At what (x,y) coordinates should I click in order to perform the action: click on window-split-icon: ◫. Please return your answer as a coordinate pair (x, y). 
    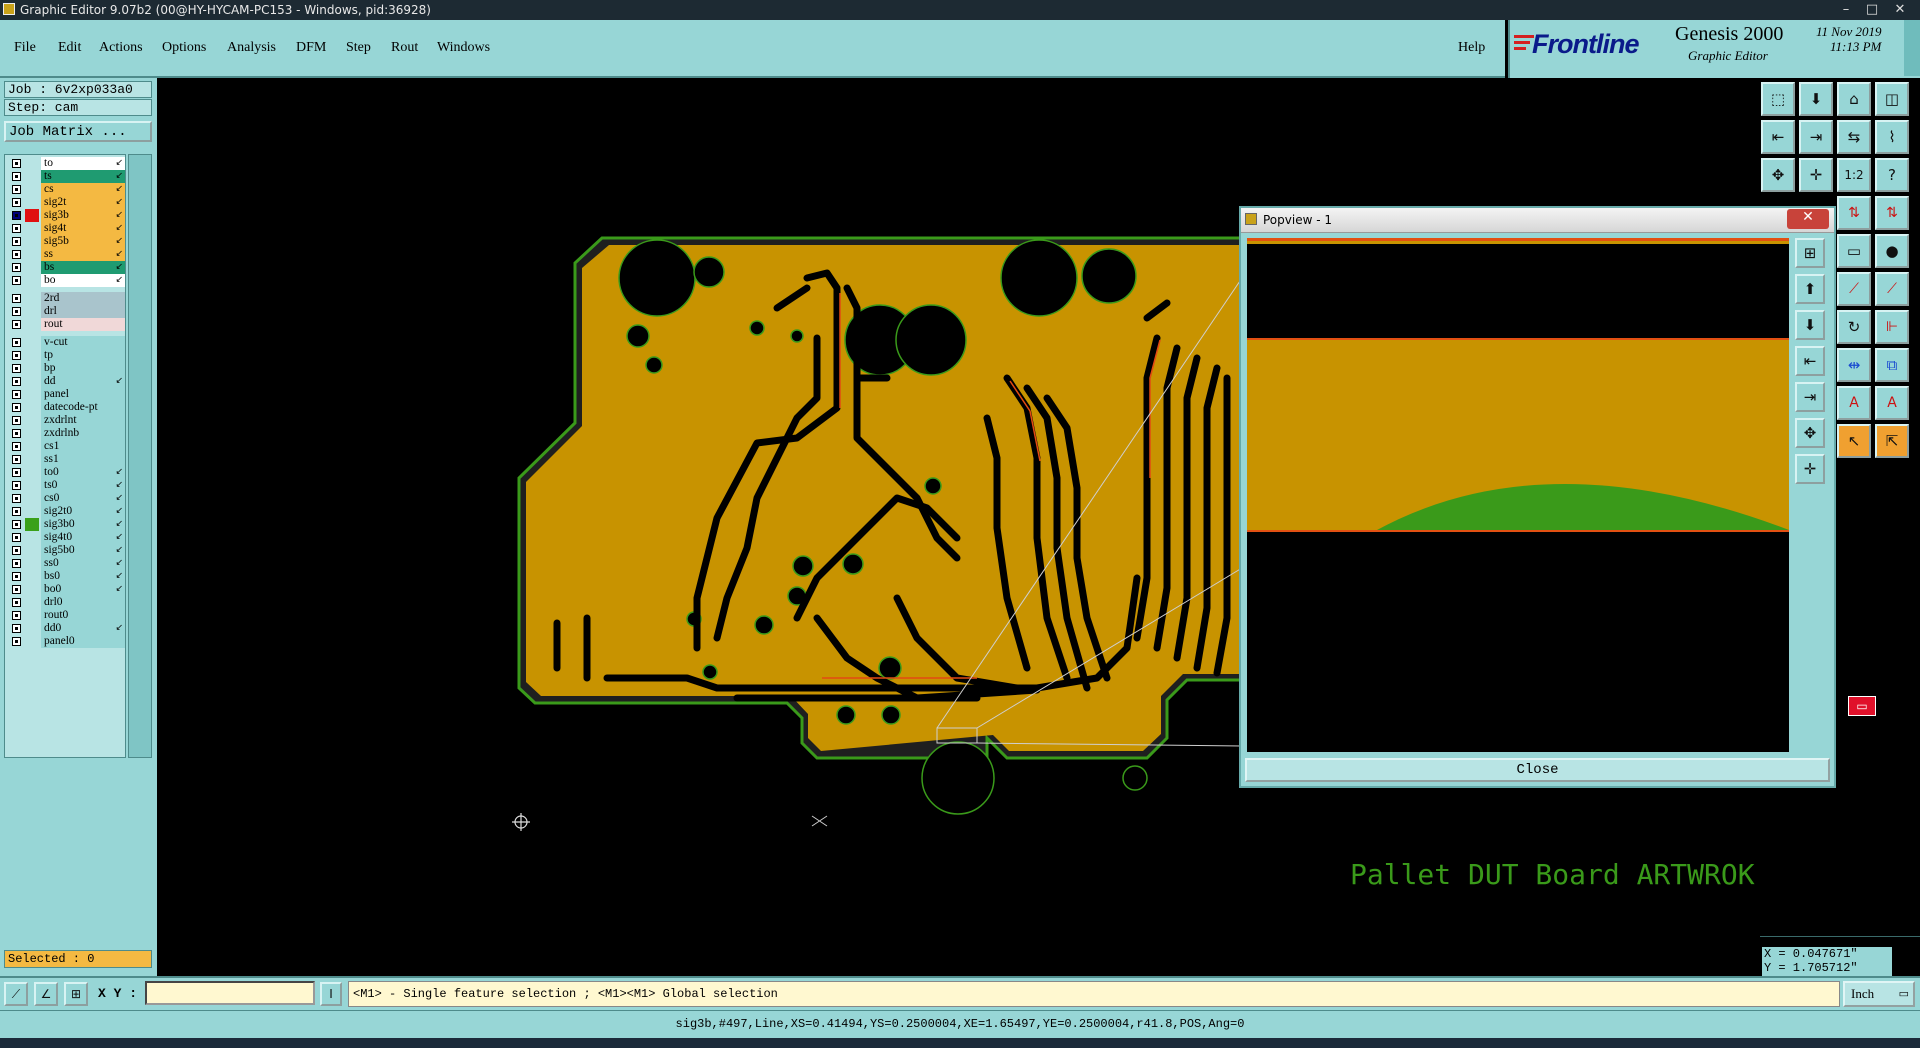
    Looking at the image, I should click on (1892, 99).